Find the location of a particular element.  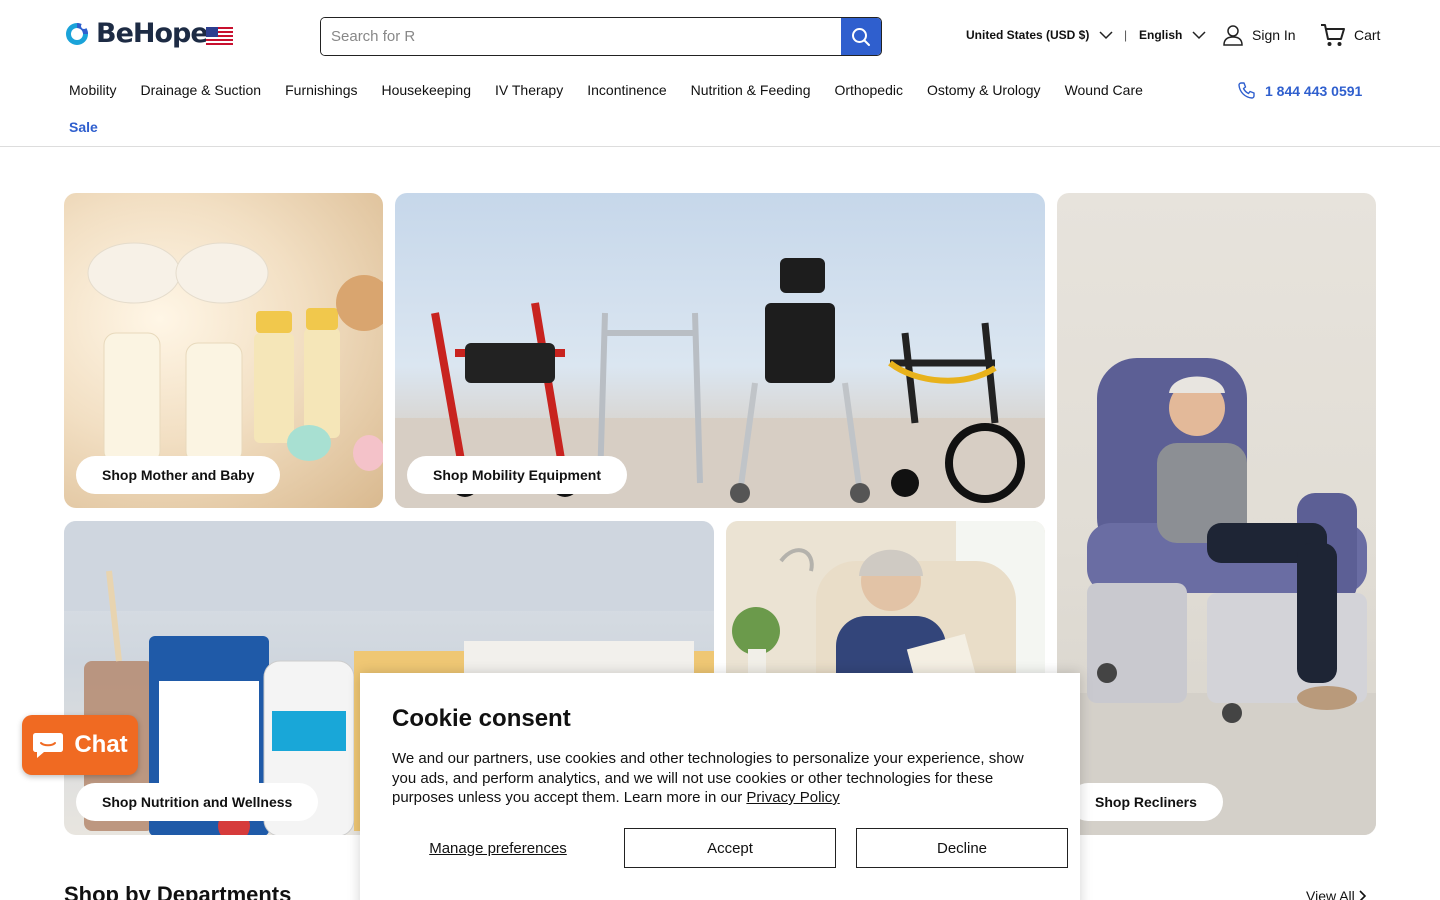

site-header: BeHope United States (USD $) | English is located at coordinates (720, 36).